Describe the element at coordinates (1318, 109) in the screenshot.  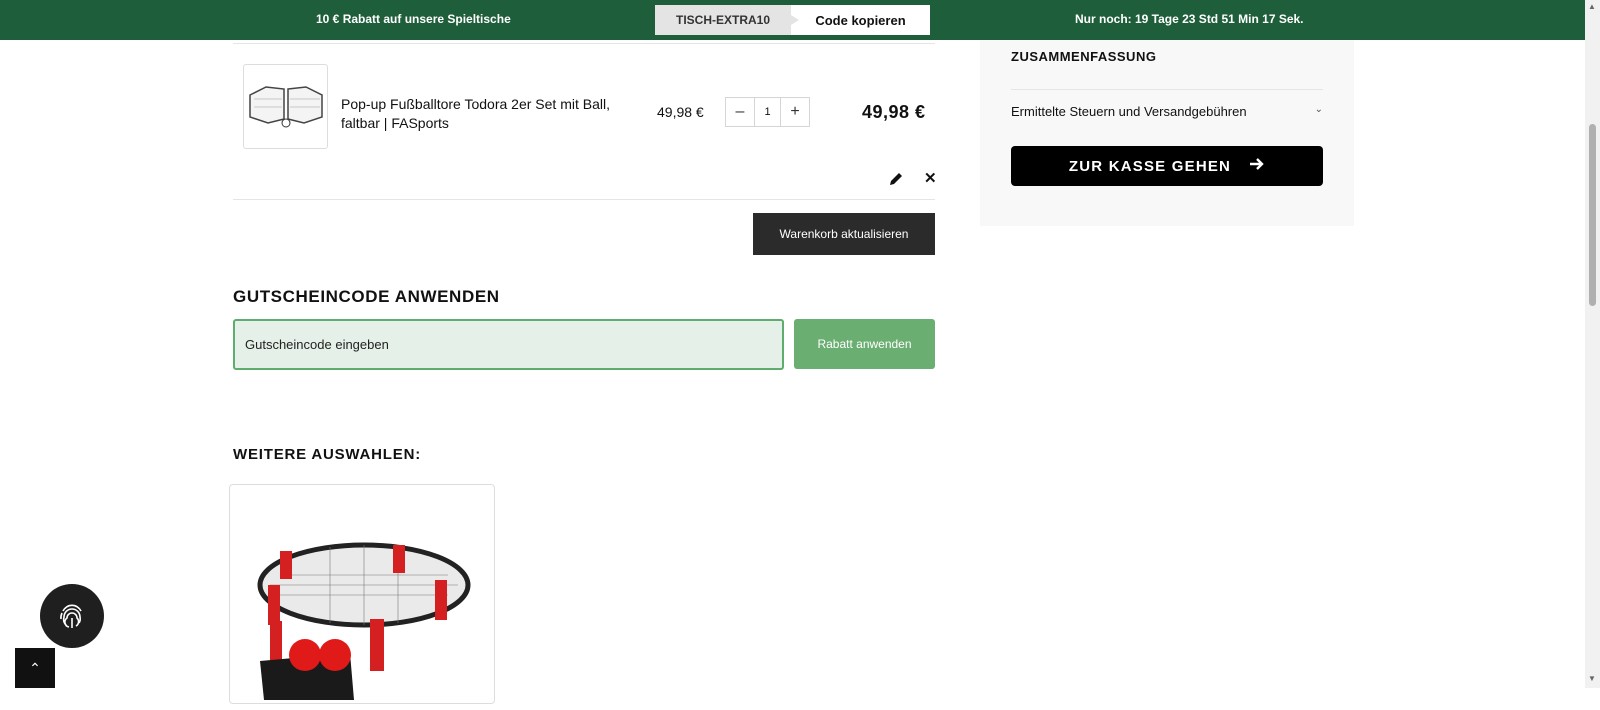
I see `chevron-down-icon: ⌄` at that location.